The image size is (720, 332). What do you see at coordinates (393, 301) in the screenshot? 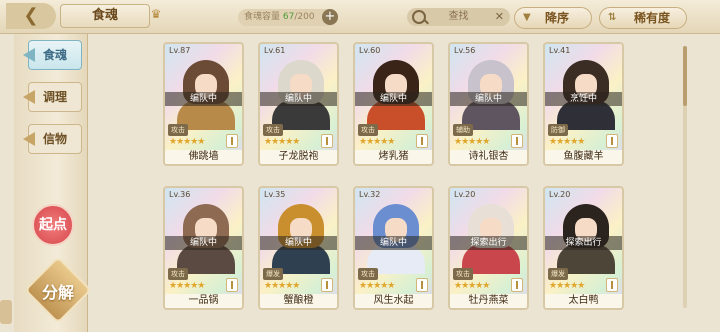
I see `card-name: 风生水起` at bounding box center [393, 301].